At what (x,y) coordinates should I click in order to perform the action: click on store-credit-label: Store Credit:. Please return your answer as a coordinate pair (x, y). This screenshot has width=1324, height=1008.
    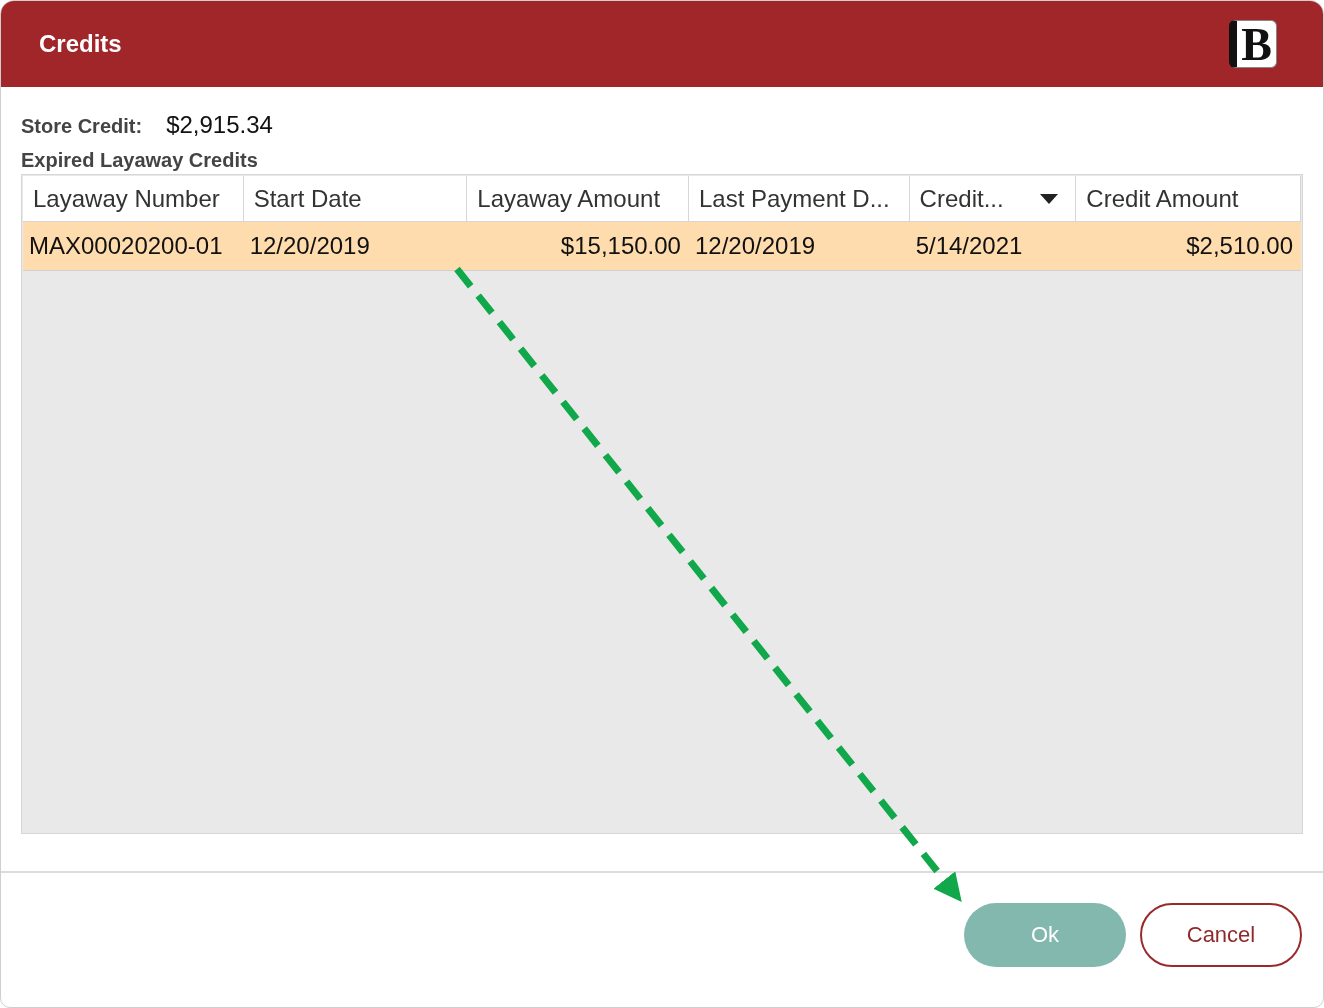
    Looking at the image, I should click on (82, 126).